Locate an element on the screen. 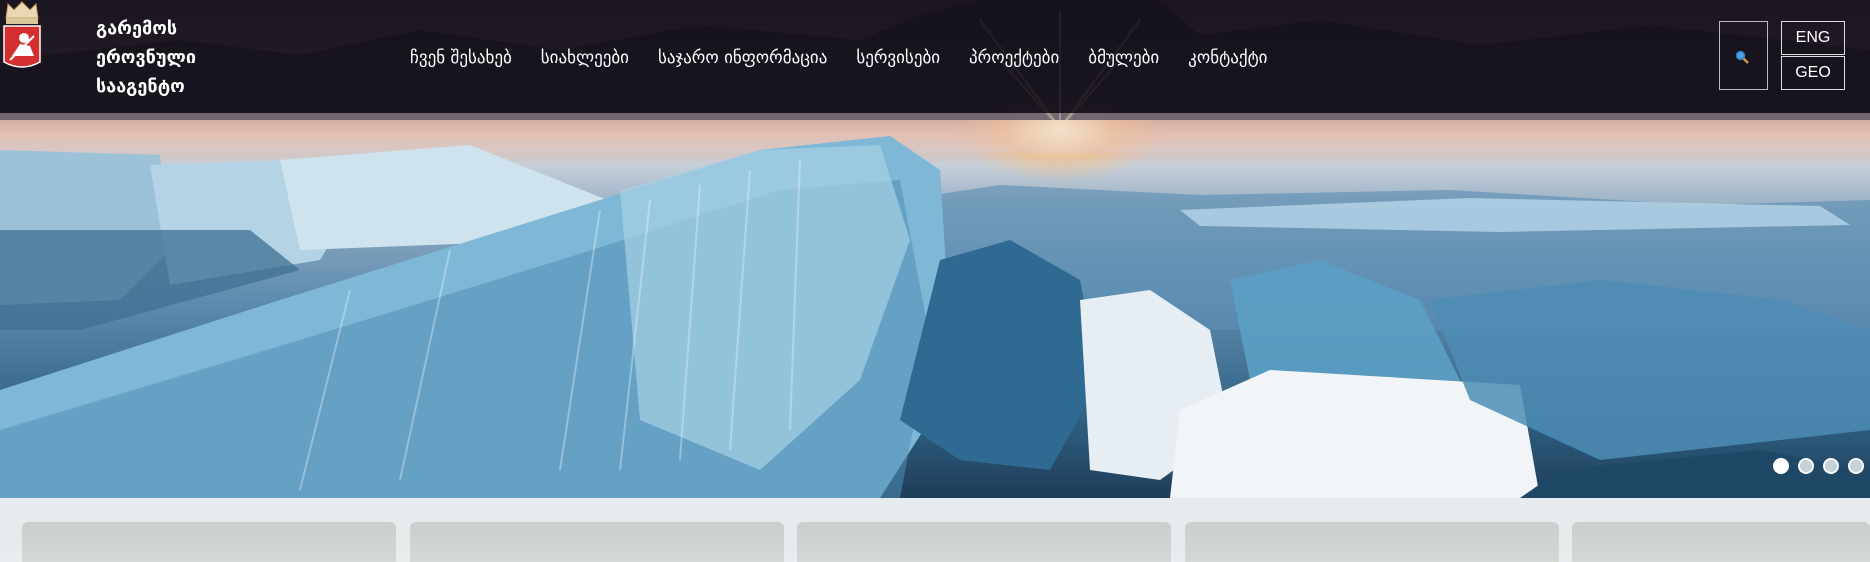 Image resolution: width=1870 pixels, height=562 pixels. search-button is located at coordinates (1743, 55).